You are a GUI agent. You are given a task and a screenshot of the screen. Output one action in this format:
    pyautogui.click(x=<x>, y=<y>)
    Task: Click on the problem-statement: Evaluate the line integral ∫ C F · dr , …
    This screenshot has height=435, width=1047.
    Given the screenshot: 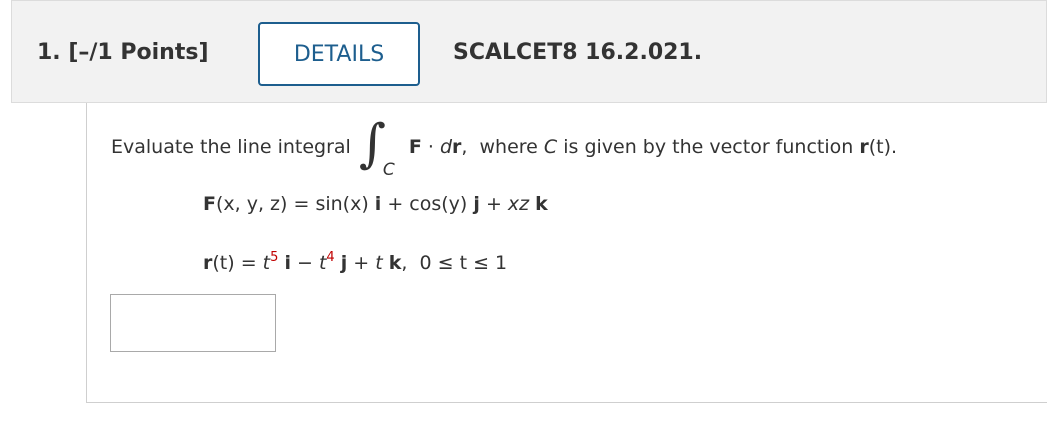 What is the action you would take?
    pyautogui.click(x=504, y=147)
    